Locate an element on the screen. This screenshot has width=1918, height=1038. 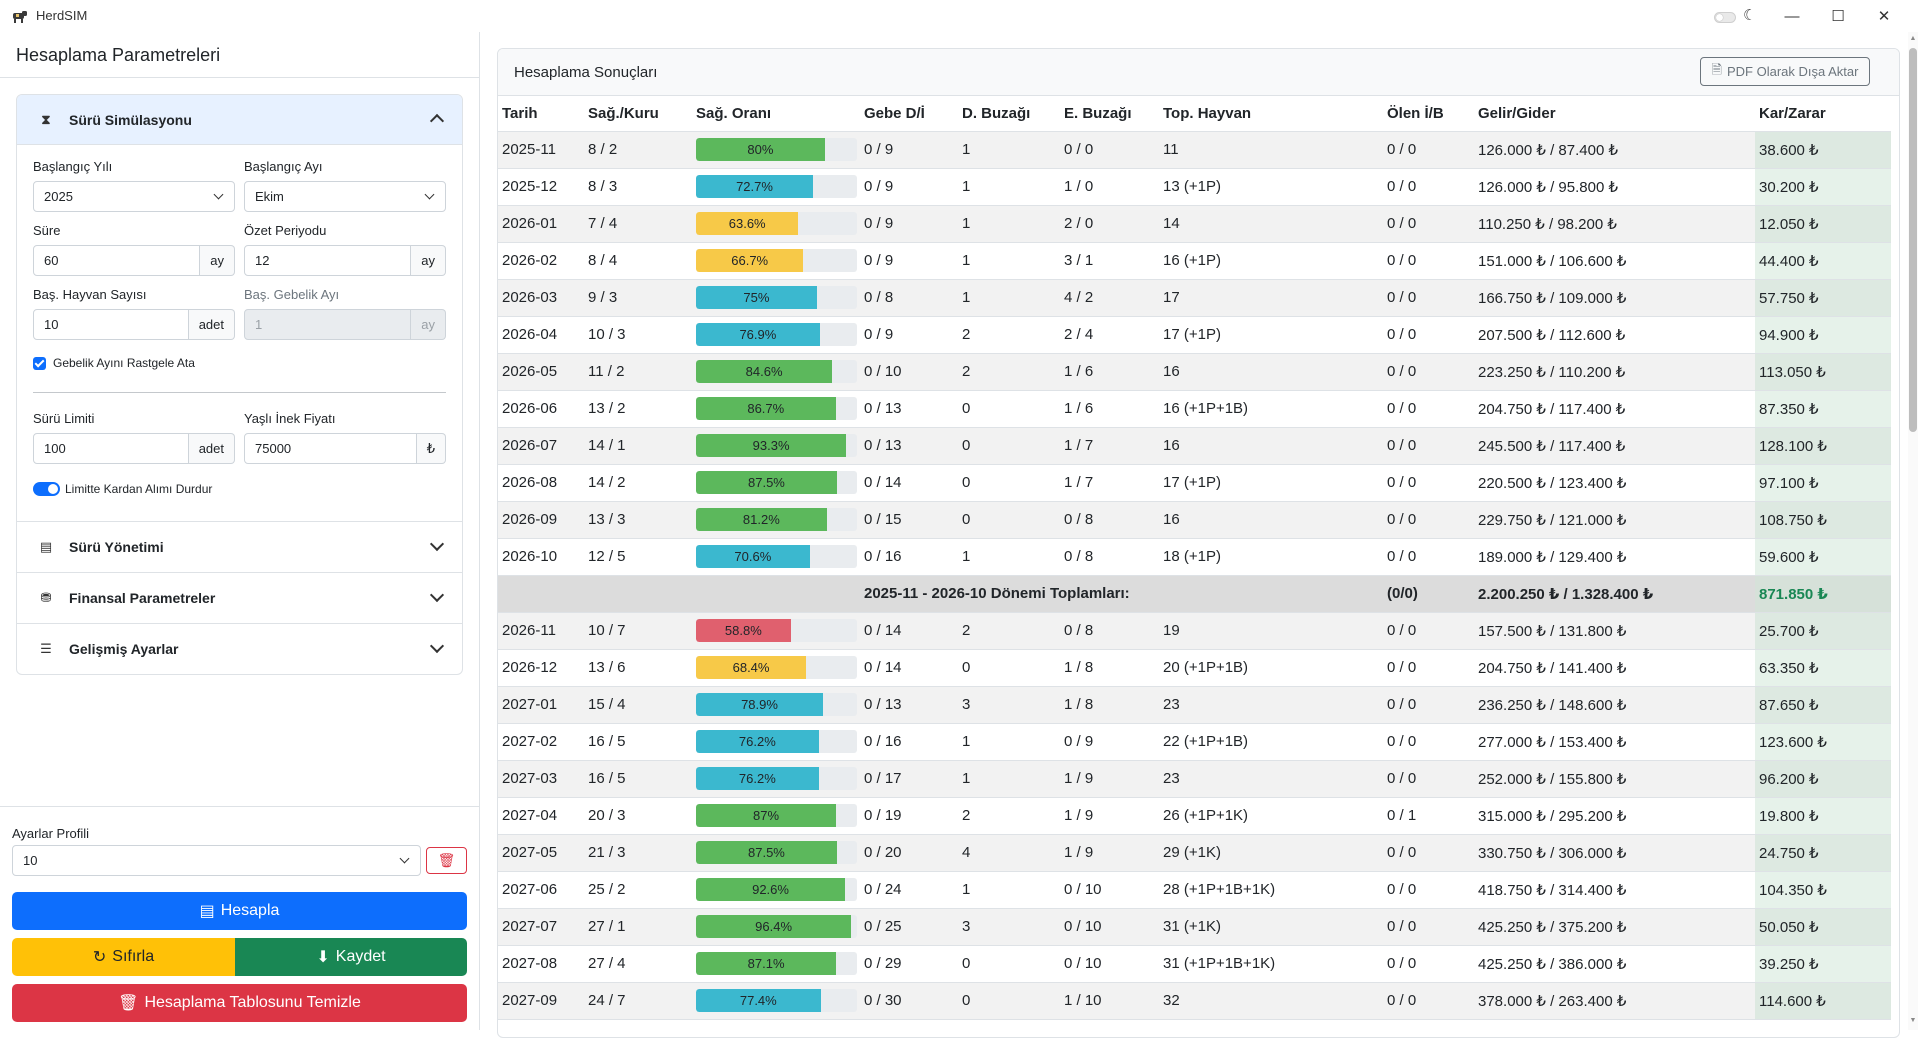
milking-rate-bar: 63.6% is located at coordinates (776, 223).